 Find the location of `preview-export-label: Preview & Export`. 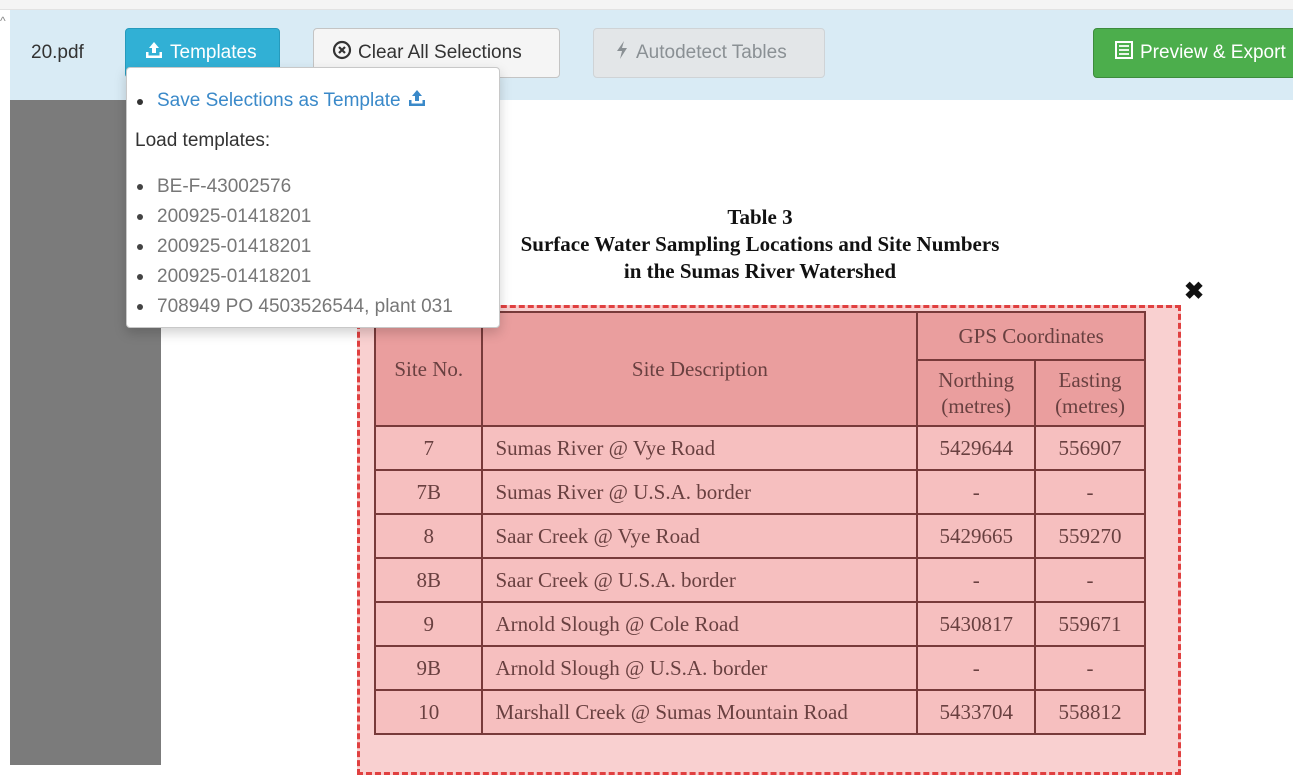

preview-export-label: Preview & Export is located at coordinates (1213, 52).